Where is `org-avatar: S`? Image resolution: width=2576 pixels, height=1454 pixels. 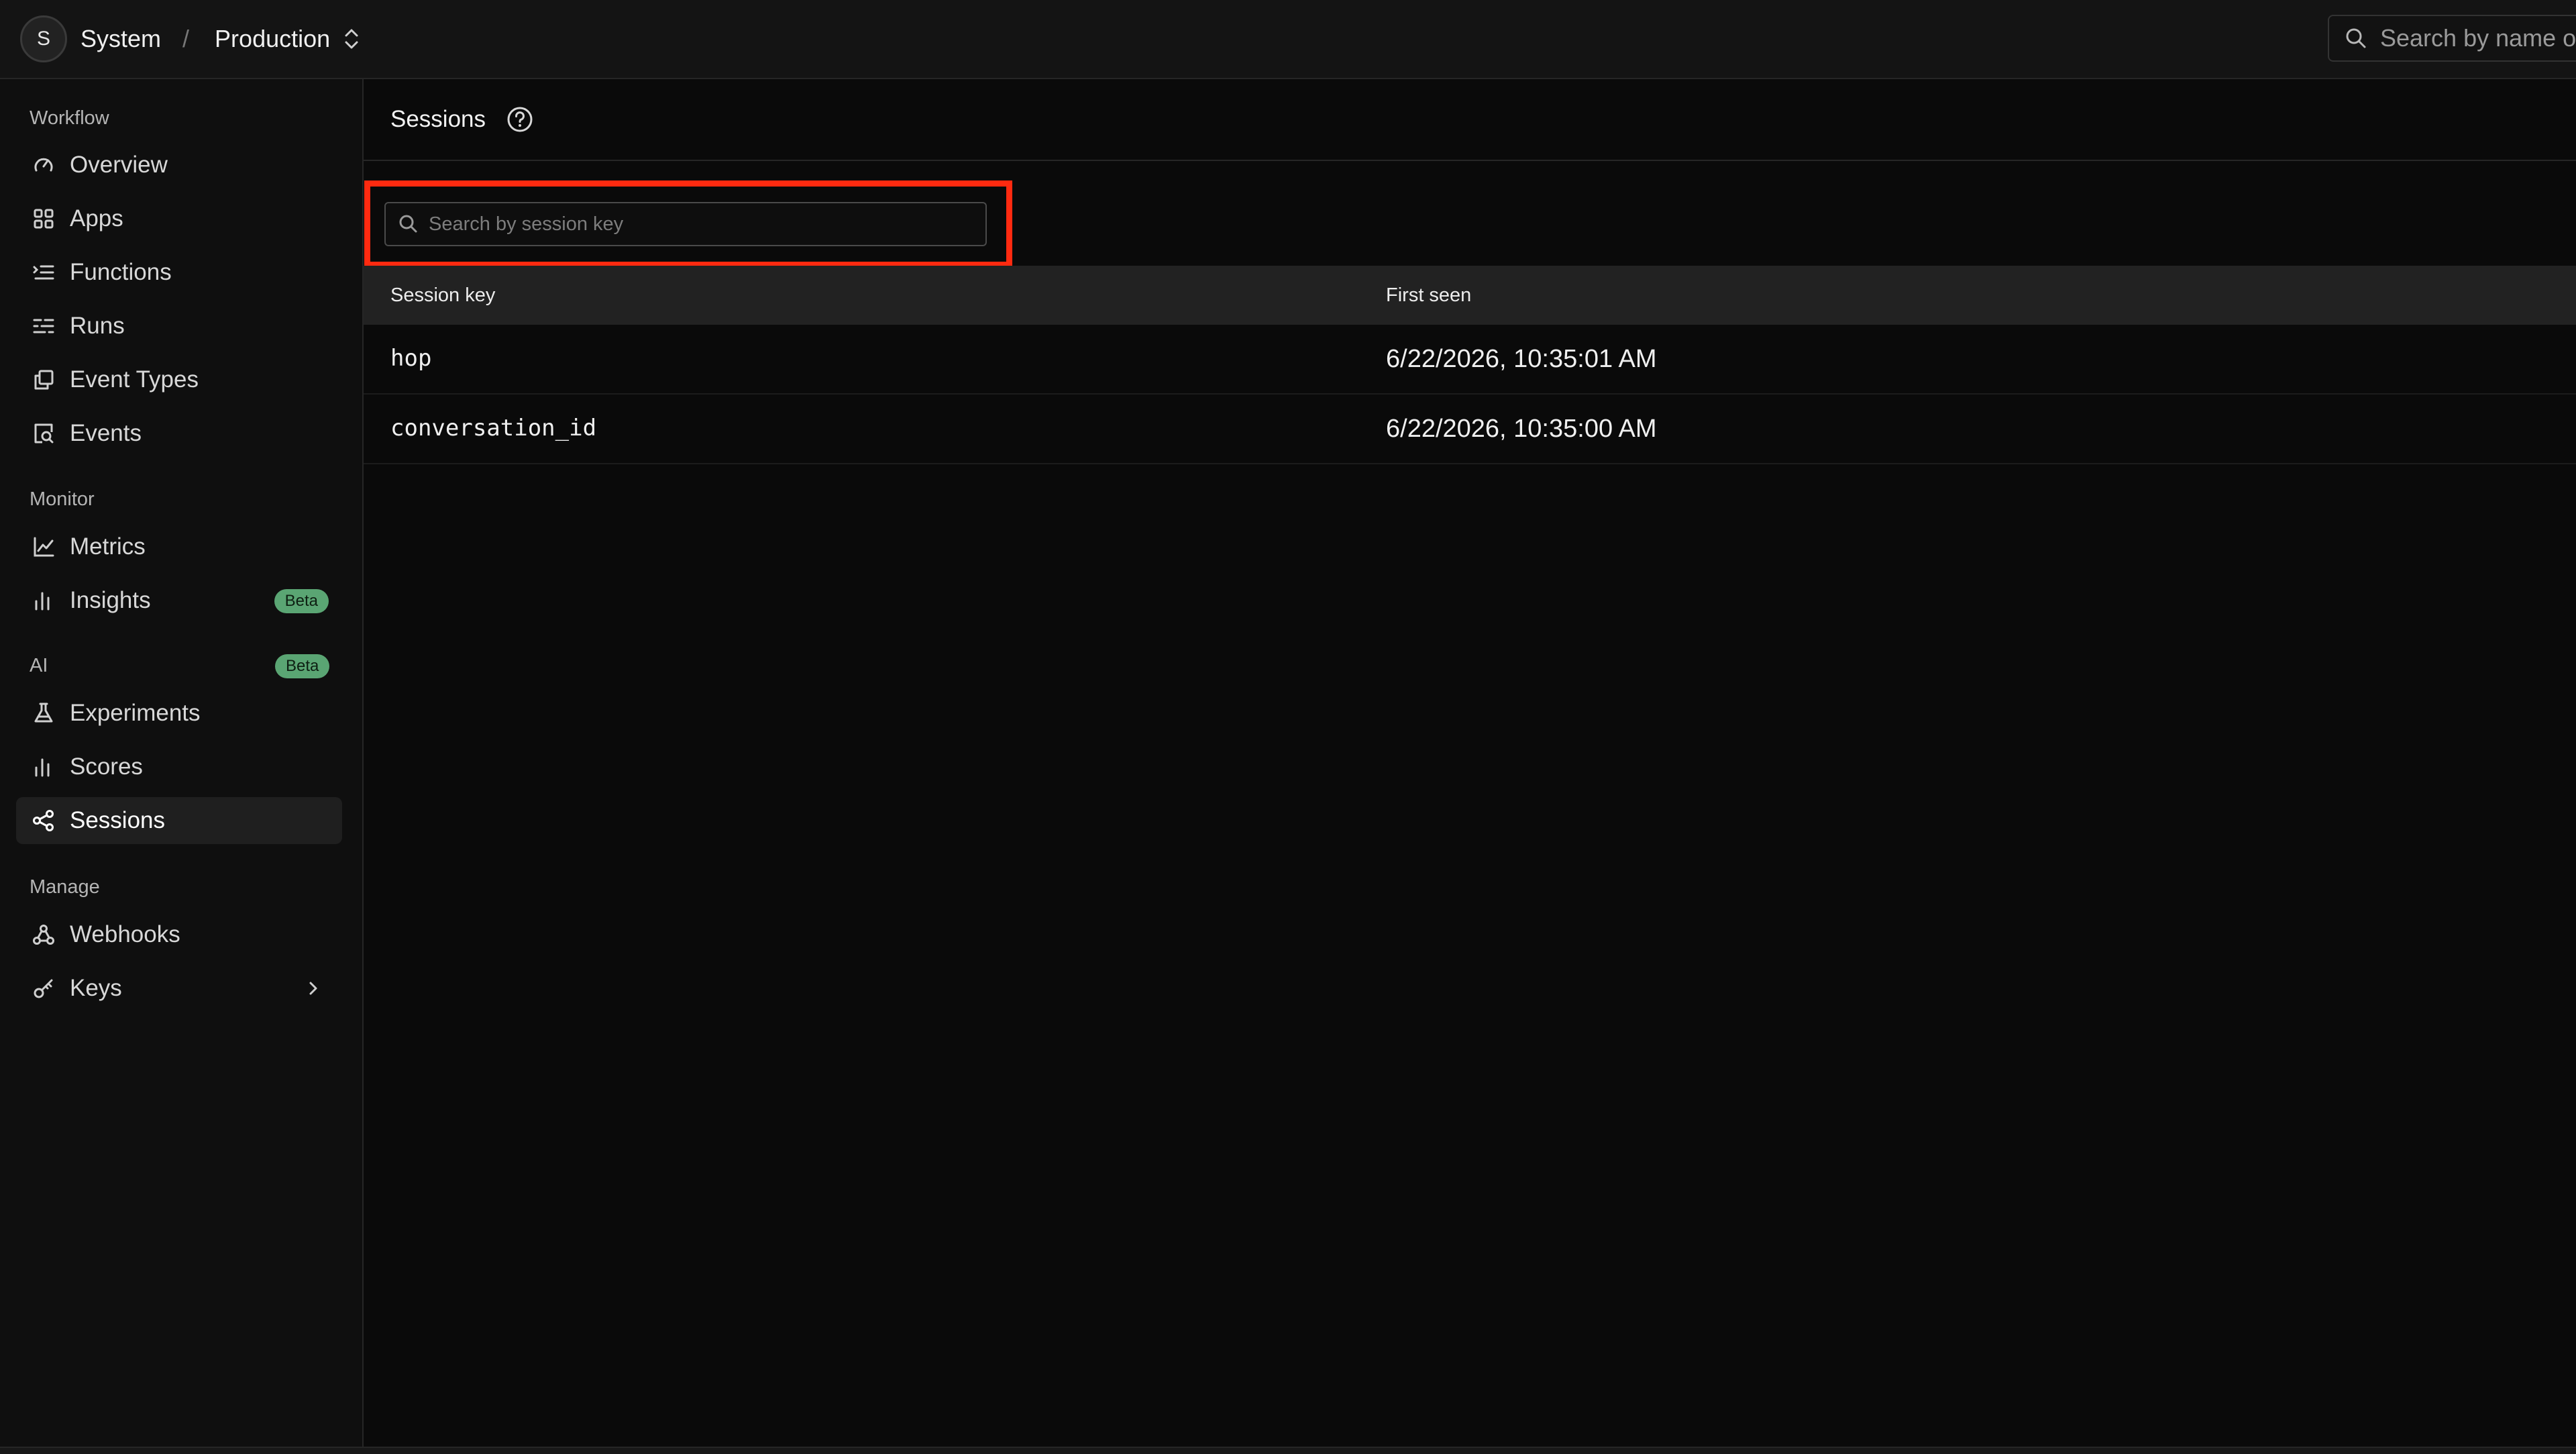 org-avatar: S is located at coordinates (43, 39).